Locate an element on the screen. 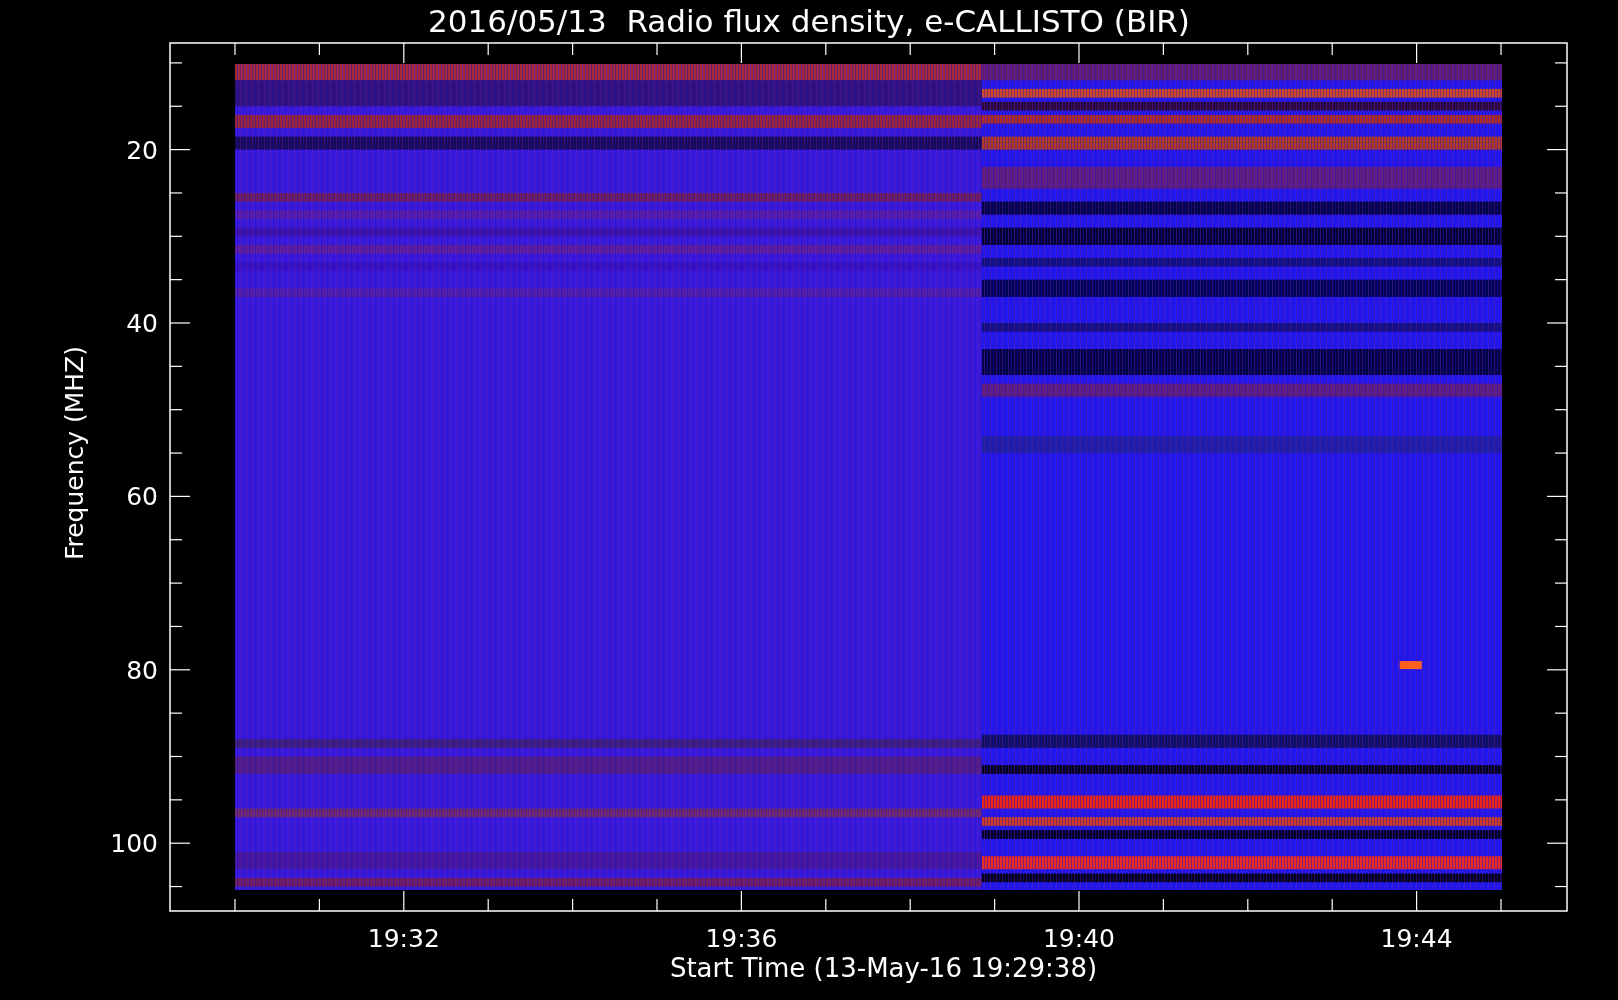  y-tick-label: 100 is located at coordinates (134, 844).